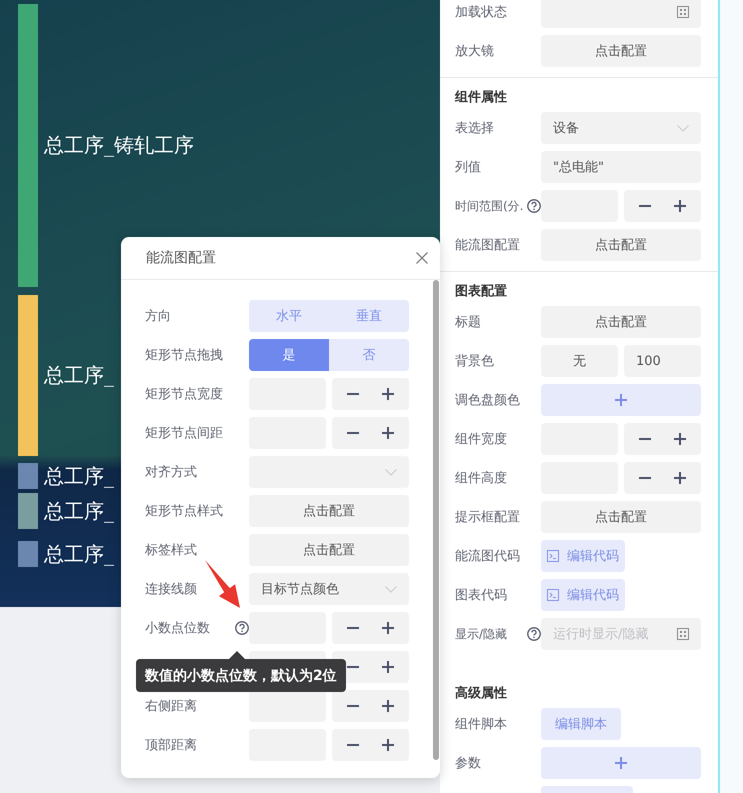 This screenshot has width=743, height=793. Describe the element at coordinates (474, 51) in the screenshot. I see `field-label: 放大镜` at that location.